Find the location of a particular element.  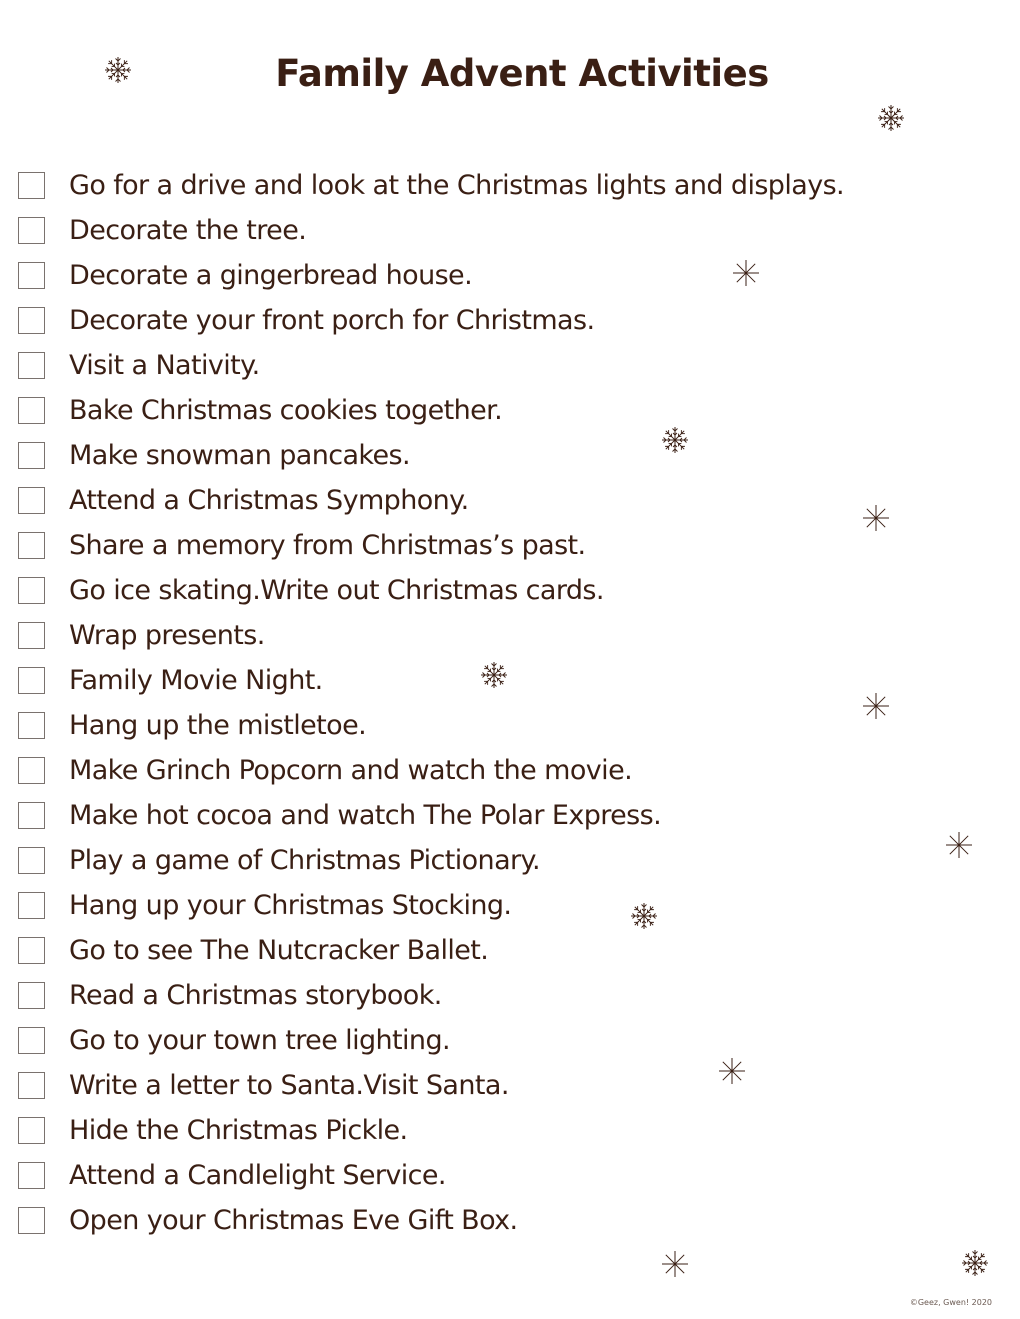

activity-label: Visit a Nativity. is located at coordinates (164, 365).